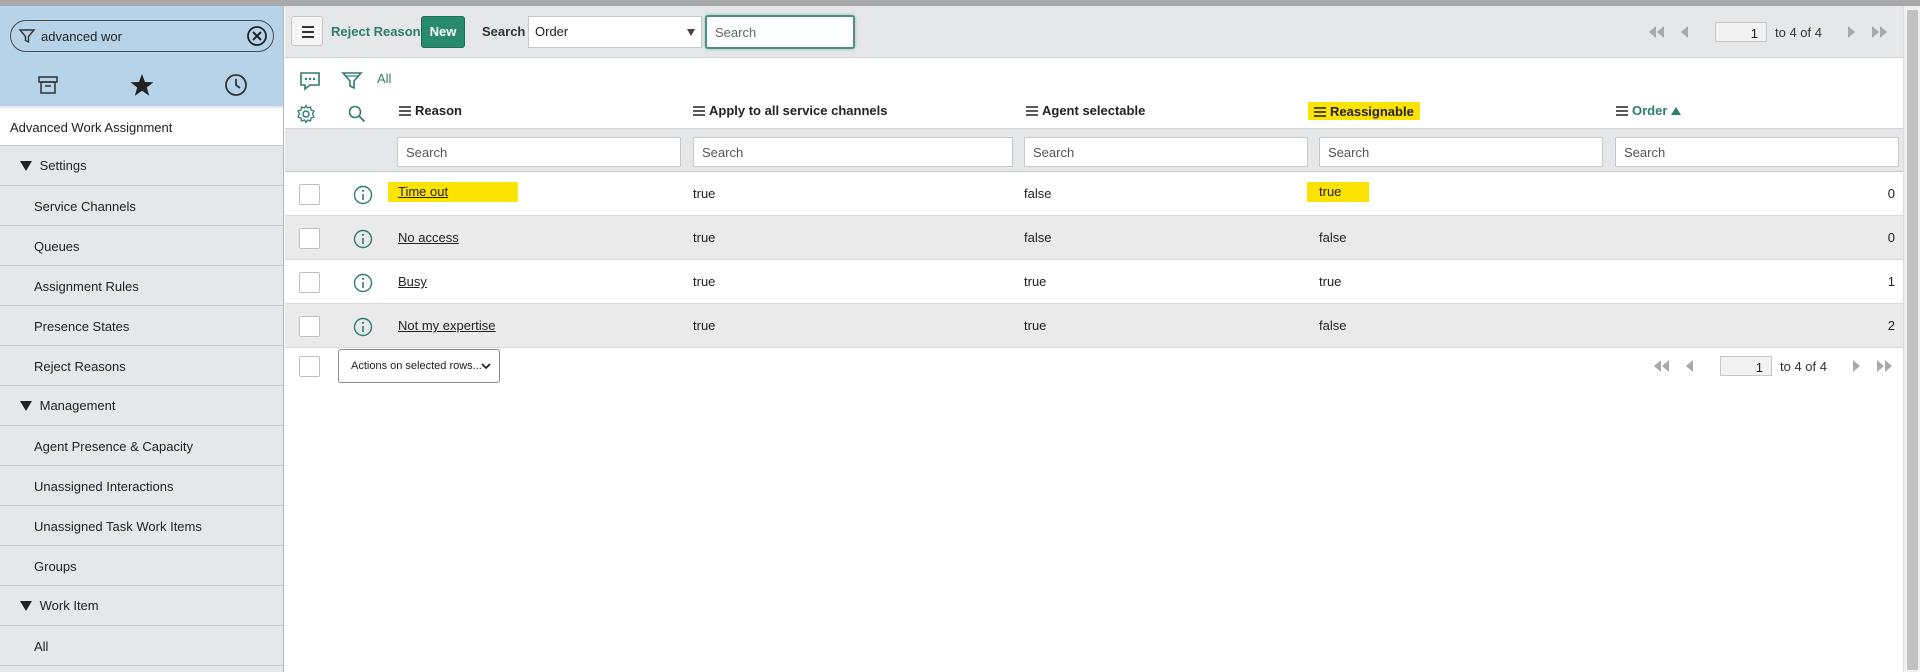 Image resolution: width=1920 pixels, height=672 pixels. What do you see at coordinates (141, 526) in the screenshot?
I see `nav-item-unassigned-task-work-items: Unassigned Task Work Items` at bounding box center [141, 526].